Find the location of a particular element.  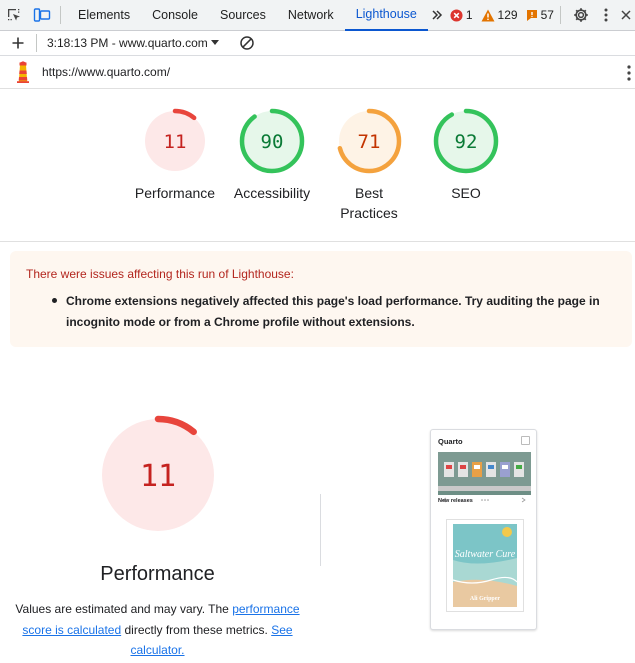

warning-icon is located at coordinates (488, 15).